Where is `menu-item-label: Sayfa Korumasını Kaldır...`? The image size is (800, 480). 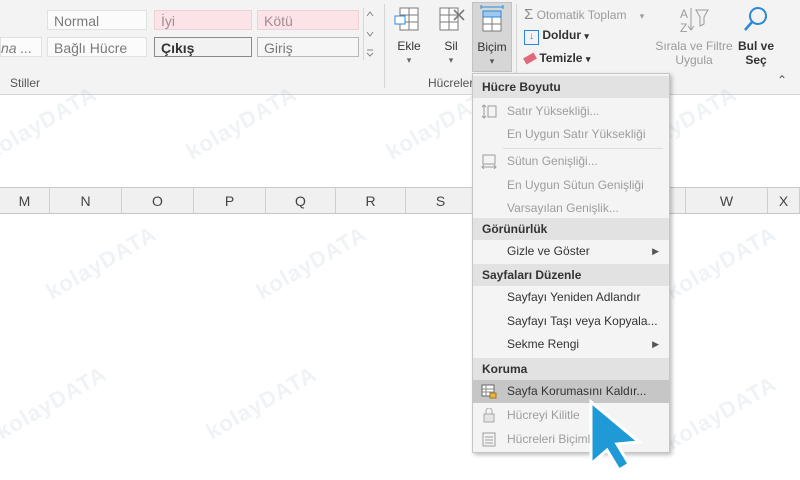 menu-item-label: Sayfa Korumasını Kaldır... is located at coordinates (577, 391).